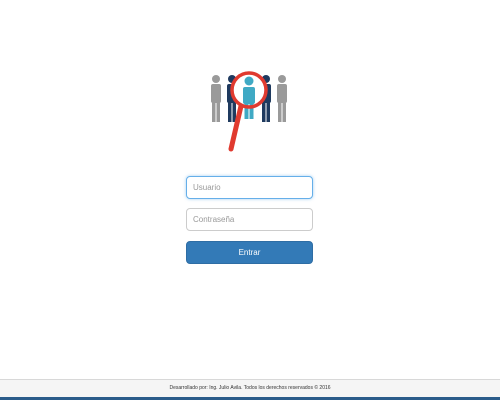  I want to click on username-input, so click(249, 187).